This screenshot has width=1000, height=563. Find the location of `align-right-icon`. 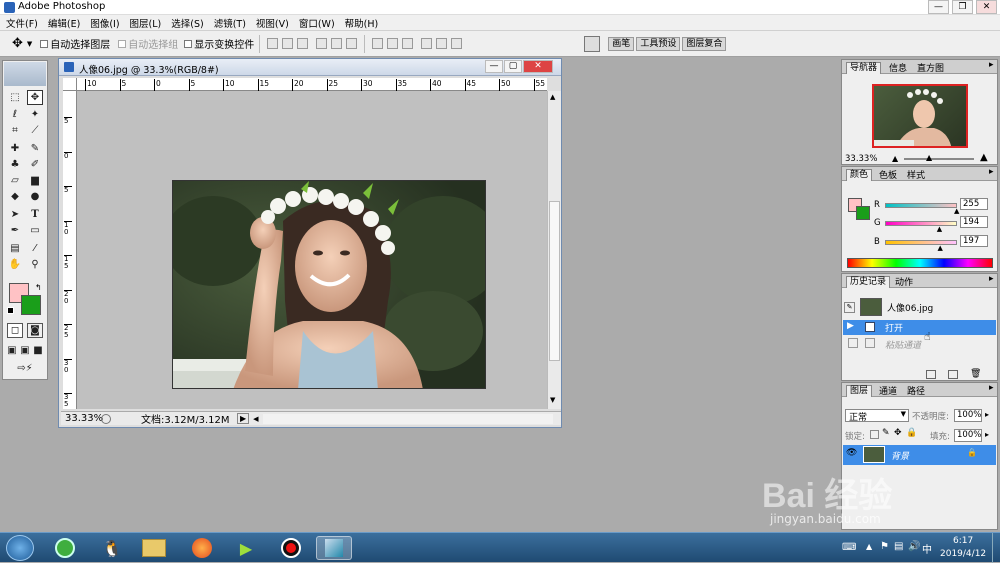

align-right-icon is located at coordinates (352, 43).